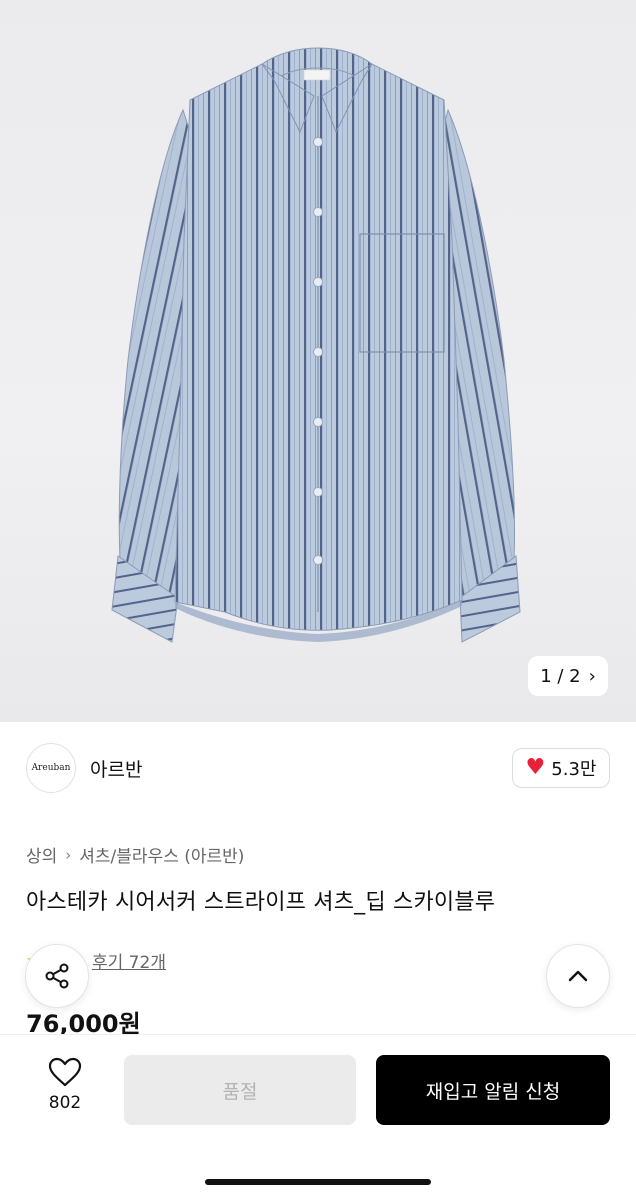  I want to click on wish-count: 802, so click(65, 1103).